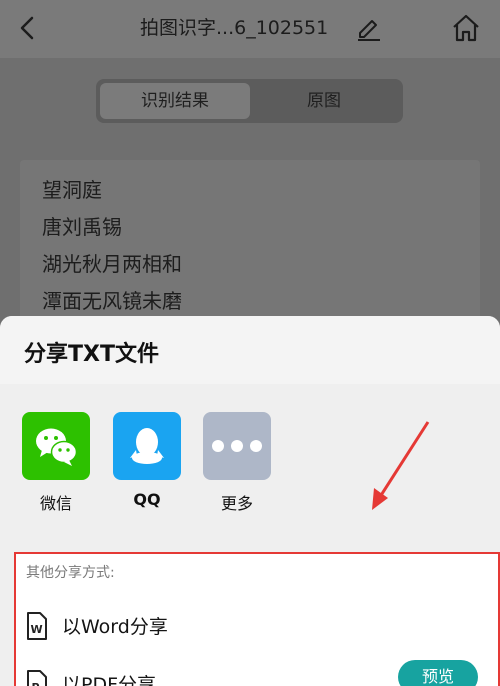 The width and height of the screenshot is (500, 686). What do you see at coordinates (72, 190) in the screenshot?
I see `text-line: 望洞庭` at bounding box center [72, 190].